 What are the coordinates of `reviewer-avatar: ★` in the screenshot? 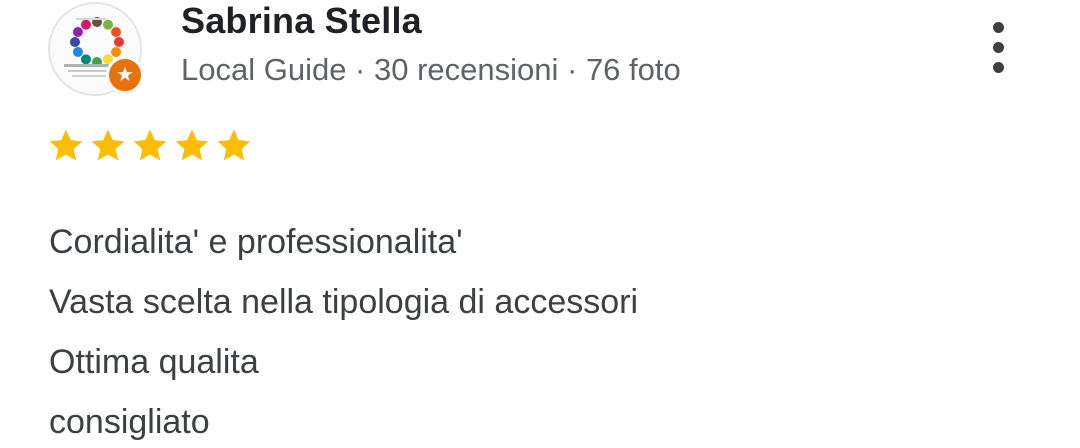 It's located at (96, 50).